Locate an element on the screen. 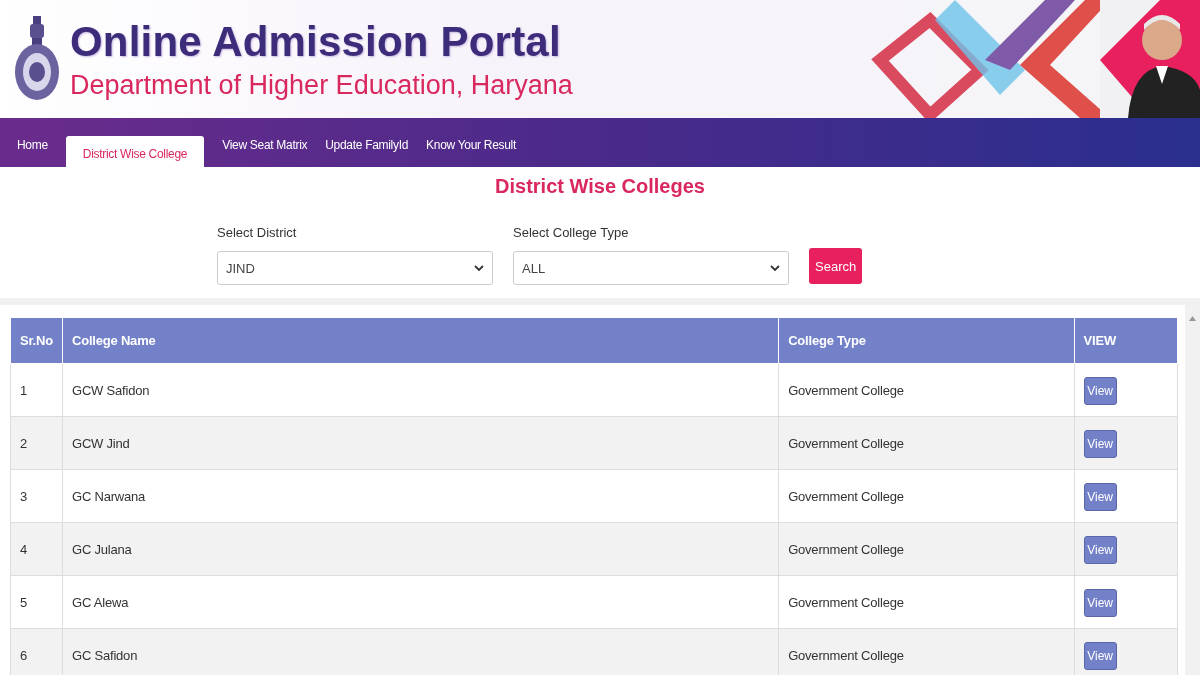  page-title: District Wise Colleges is located at coordinates (600, 186).